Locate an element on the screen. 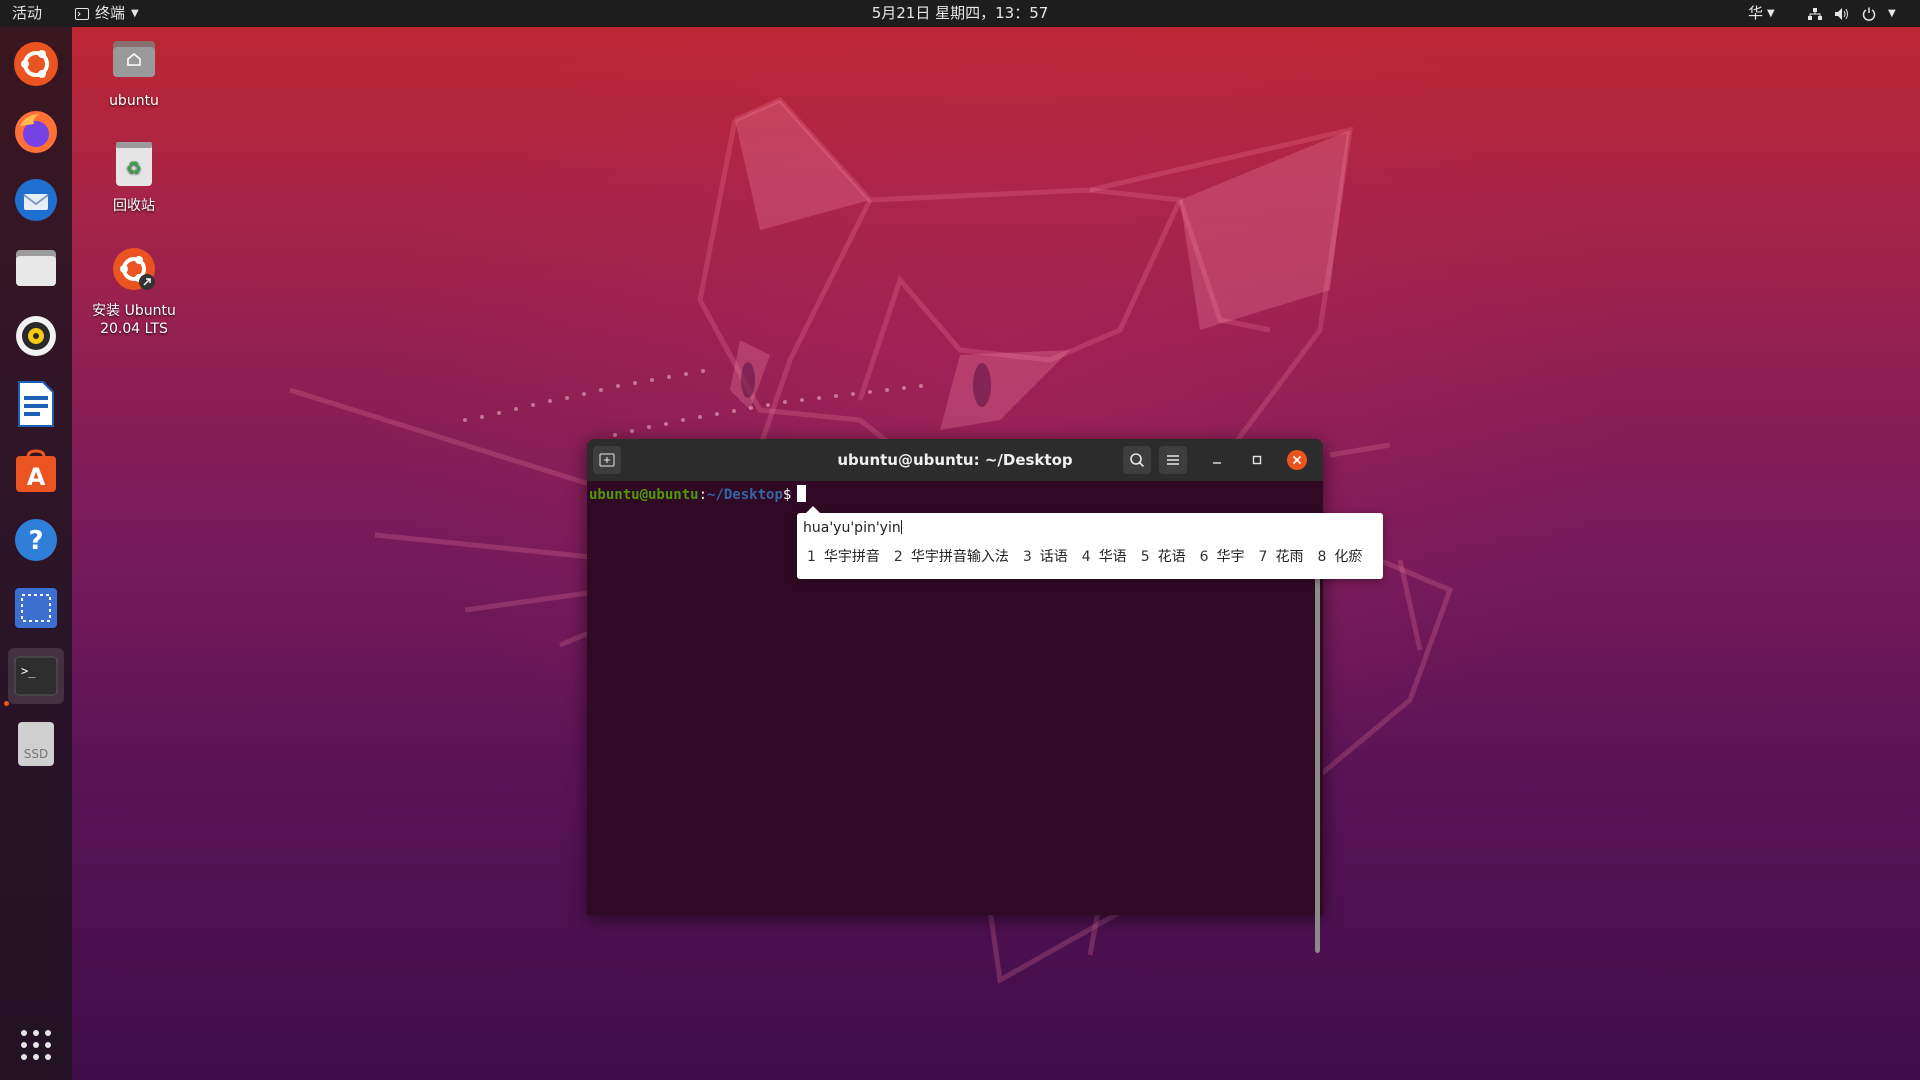  network-icon is located at coordinates (1815, 13).